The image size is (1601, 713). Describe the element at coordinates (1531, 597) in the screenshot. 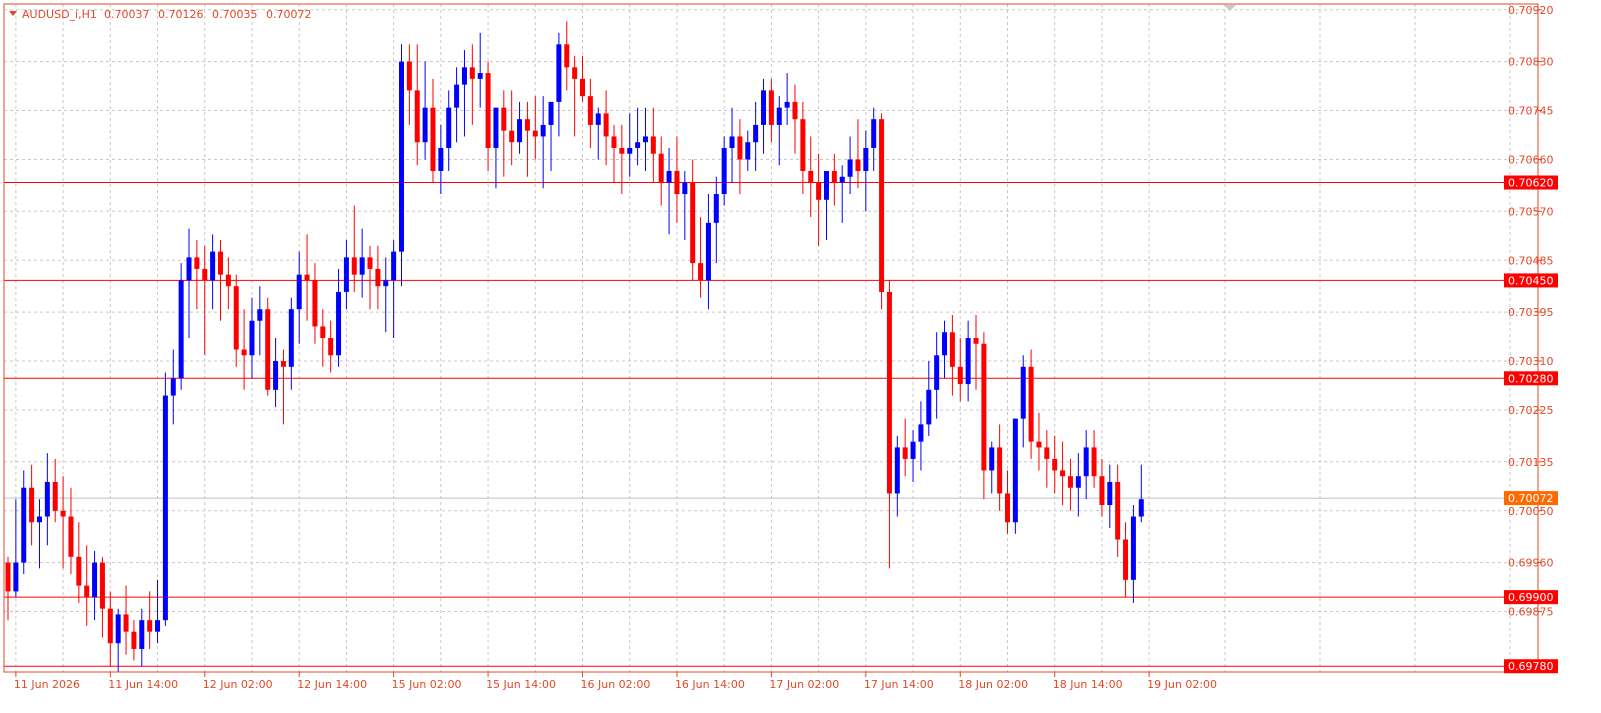

I see `level-label: 0.69900` at that location.